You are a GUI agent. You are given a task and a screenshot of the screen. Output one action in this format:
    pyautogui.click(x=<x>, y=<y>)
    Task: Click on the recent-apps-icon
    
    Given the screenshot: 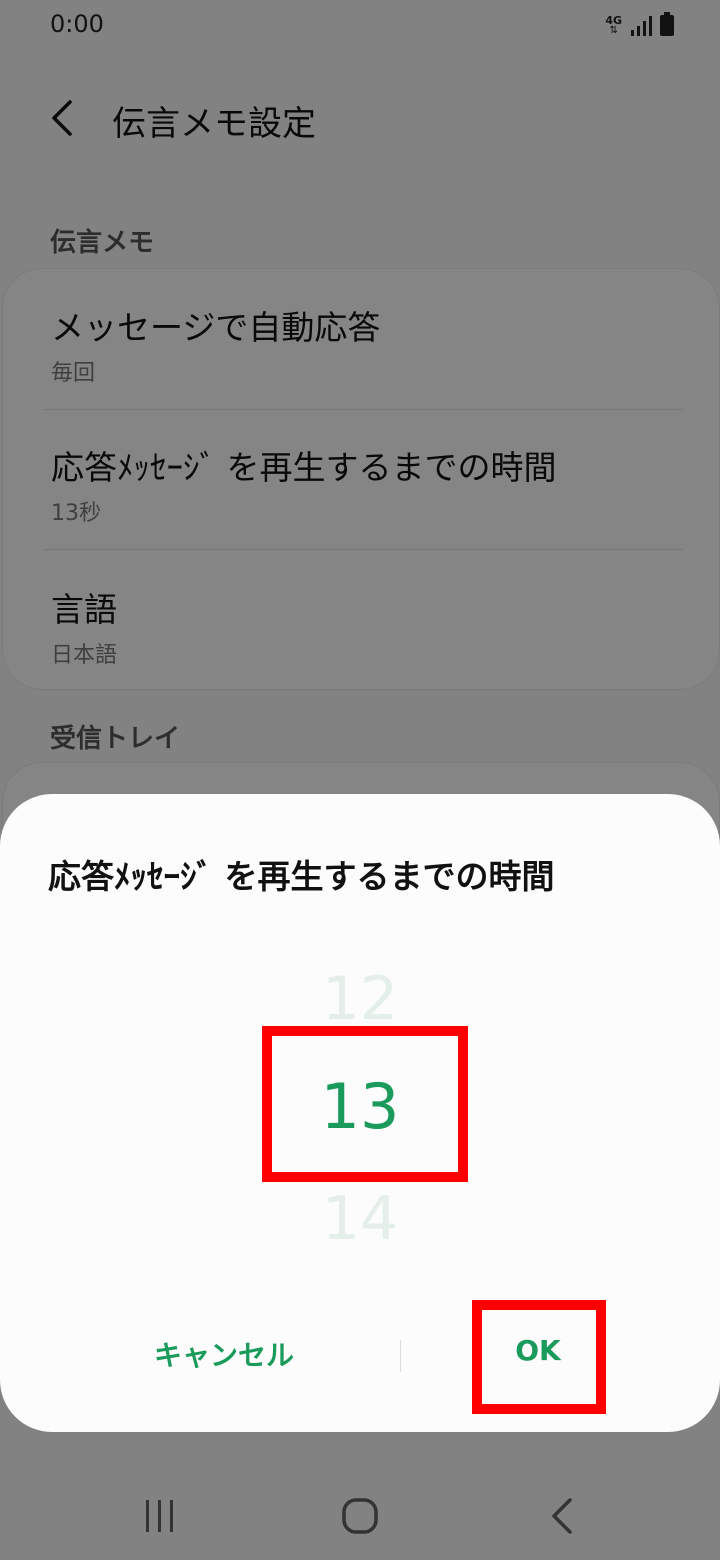 What is the action you would take?
    pyautogui.click(x=159, y=1516)
    